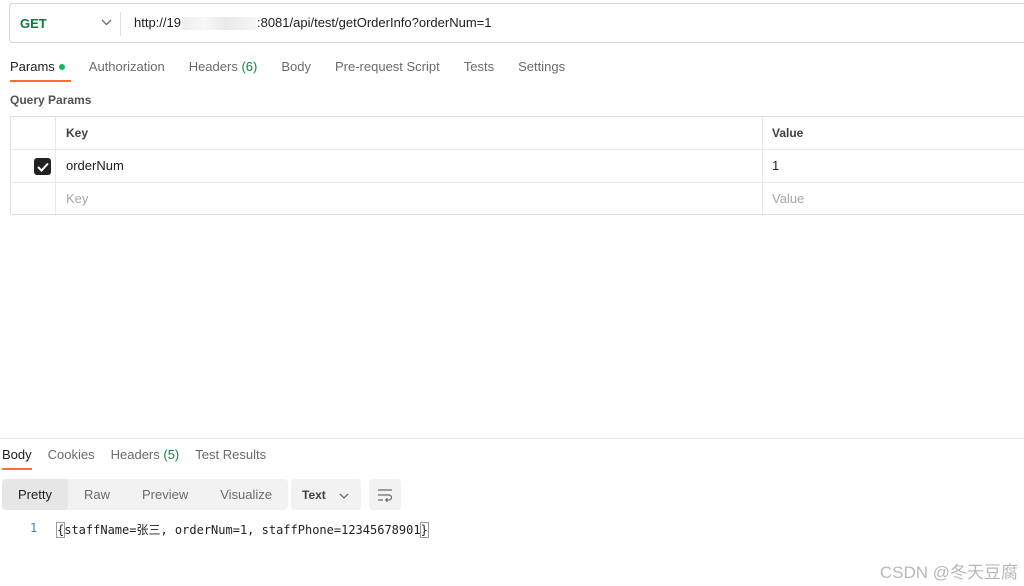 The width and height of the screenshot is (1024, 586). I want to click on new-key-field: Key, so click(410, 199).